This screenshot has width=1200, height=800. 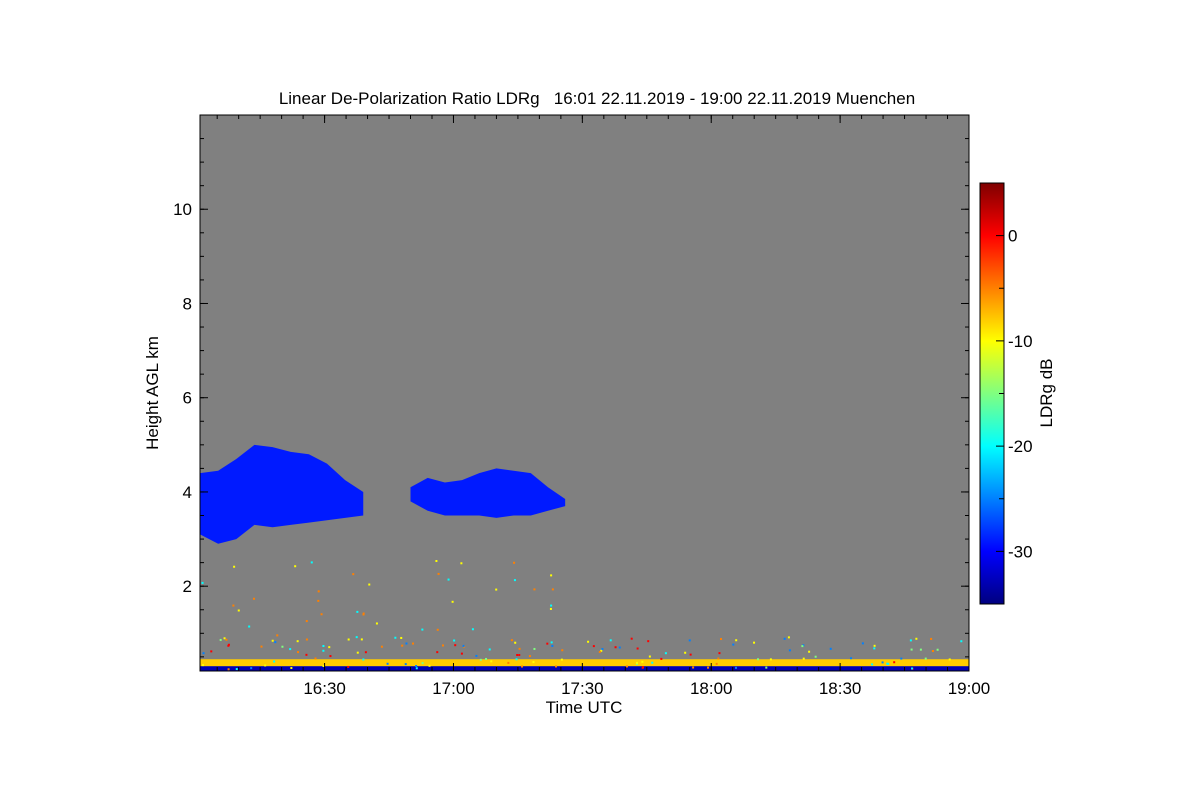 I want to click on x-tick-label: 18:30, so click(x=840, y=688).